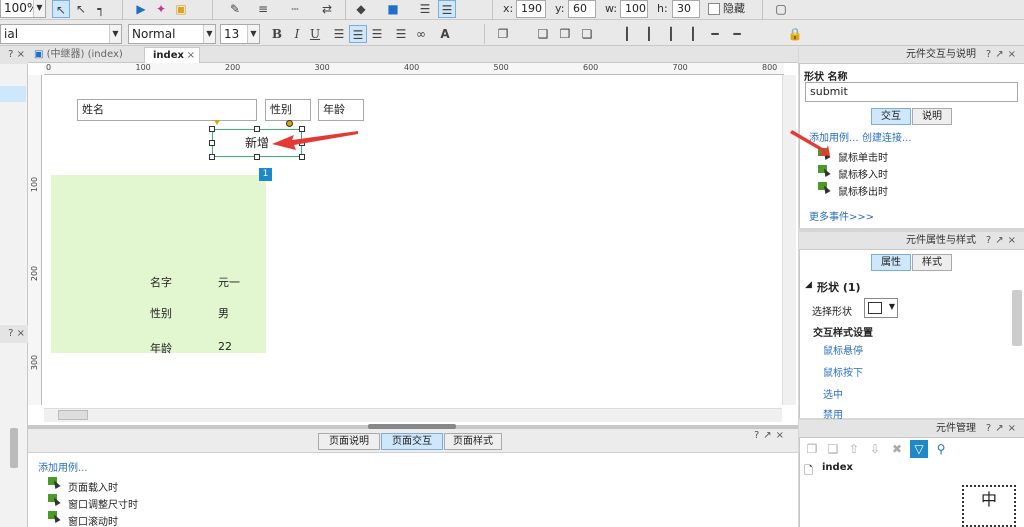 This screenshot has width=1024, height=527. Describe the element at coordinates (837, 467) in the screenshot. I see `manager-item-index: index` at that location.